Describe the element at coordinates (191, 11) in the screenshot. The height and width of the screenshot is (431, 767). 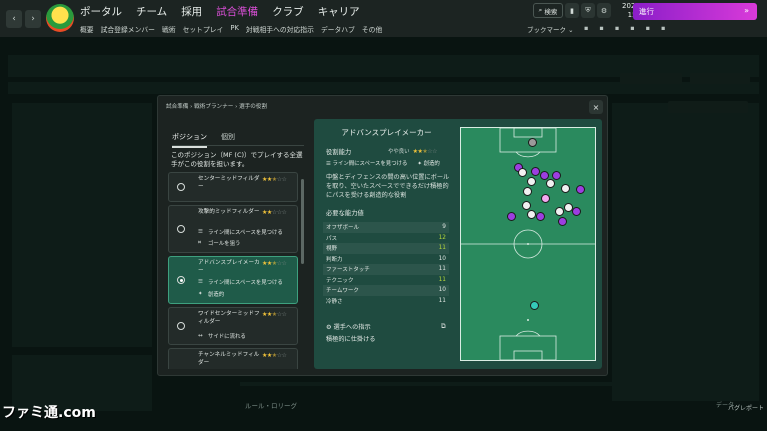
I see `nav-recruit: 採用` at that location.